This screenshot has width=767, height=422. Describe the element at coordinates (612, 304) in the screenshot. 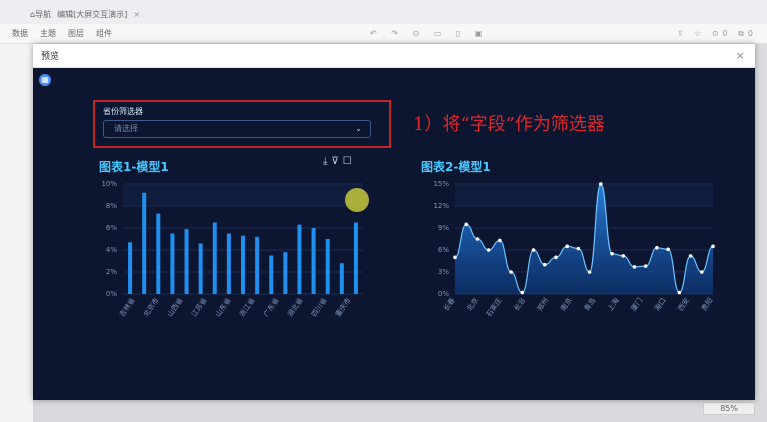

I see `x-tick-label: 上海` at that location.